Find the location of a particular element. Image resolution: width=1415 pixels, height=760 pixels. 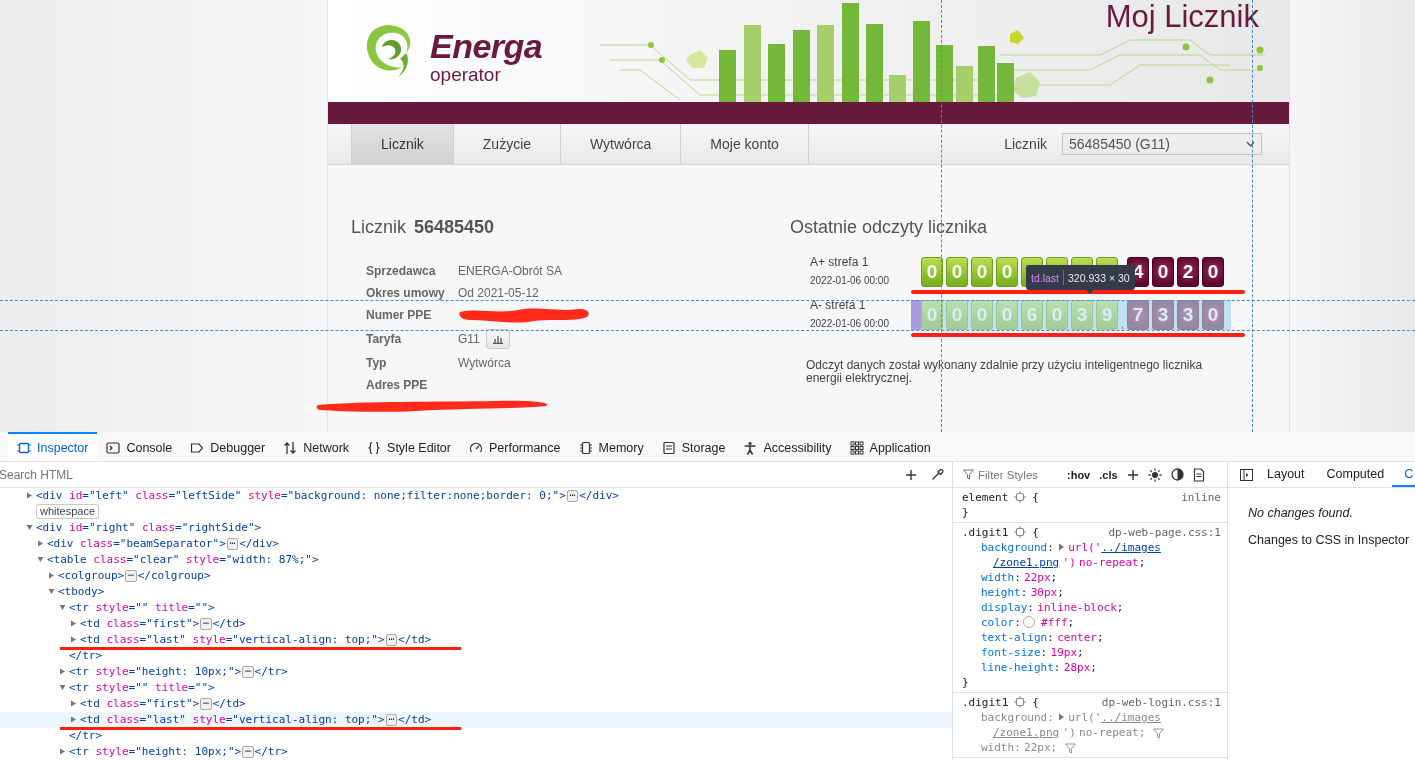

devtools-tab: Application is located at coordinates (890, 446).